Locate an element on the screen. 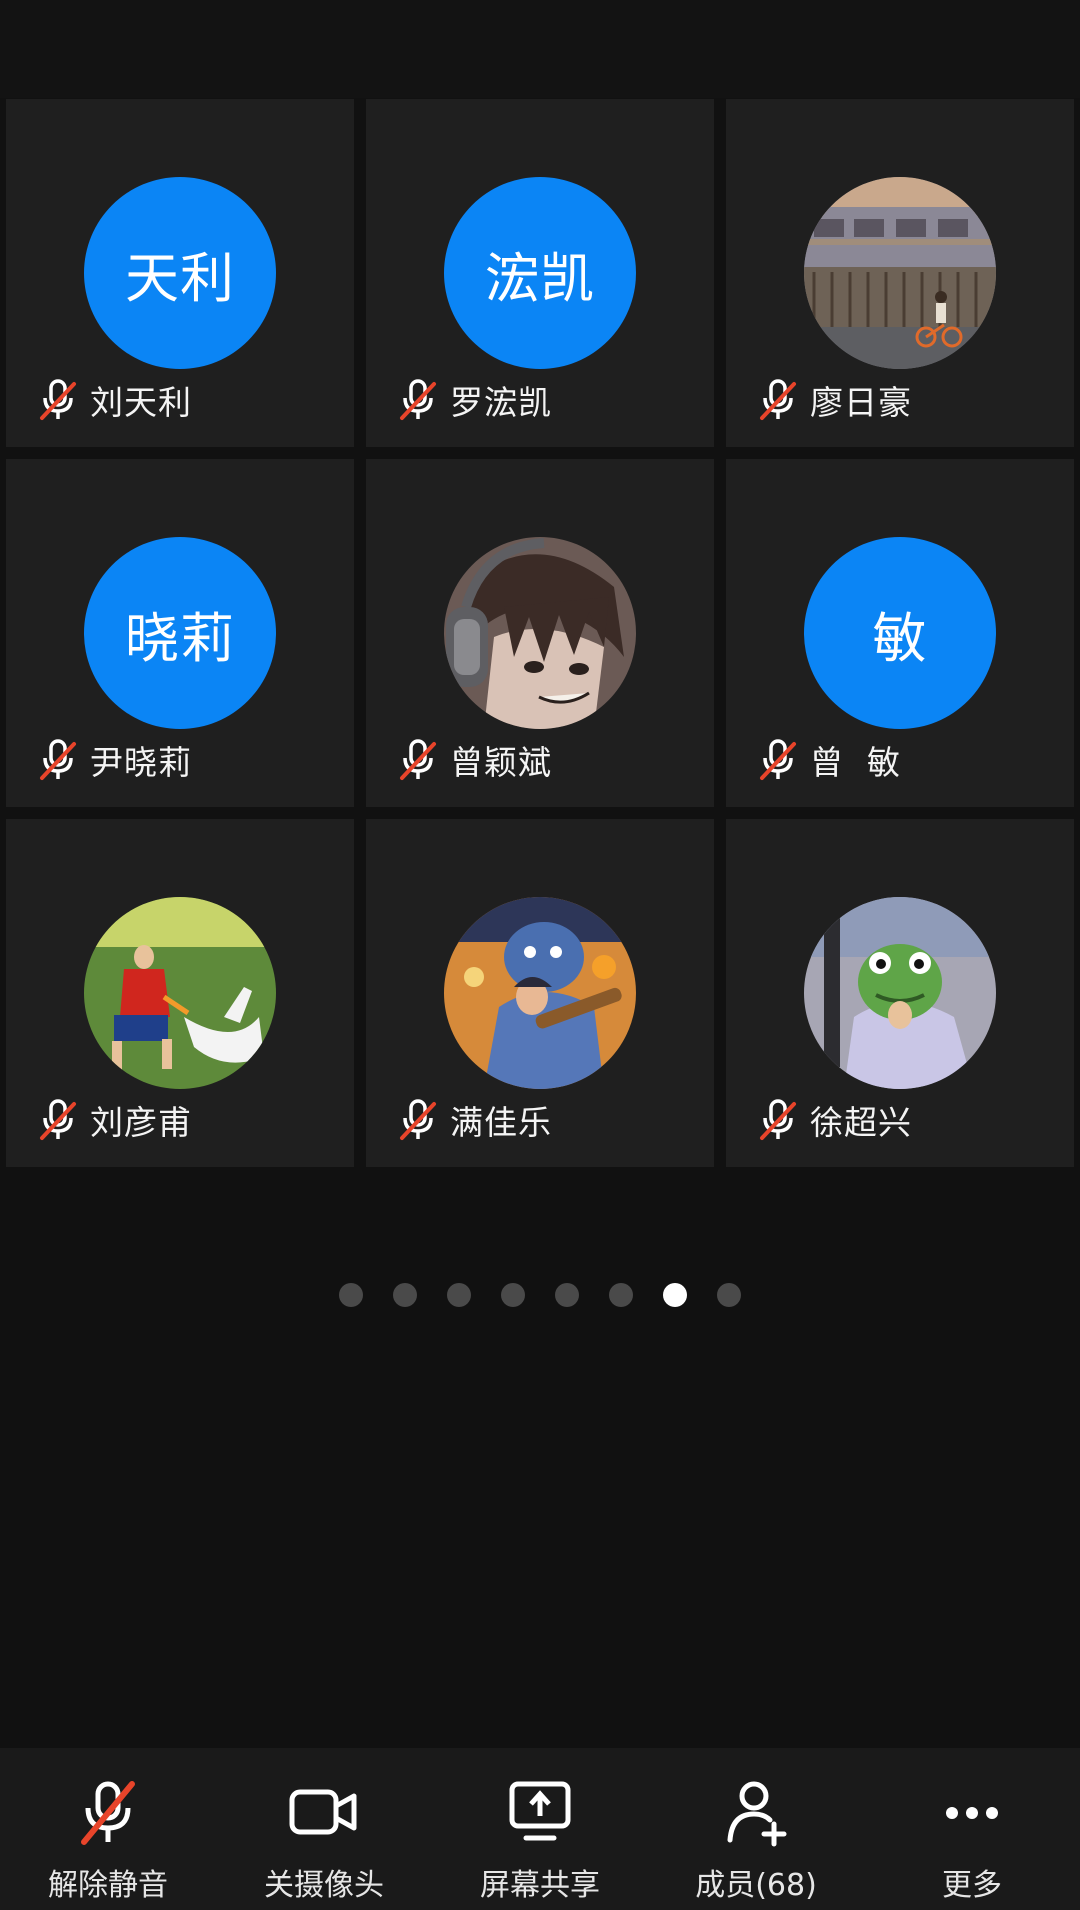 The image size is (1080, 1910). participant-name-row: 曾颖斌 is located at coordinates (475, 760).